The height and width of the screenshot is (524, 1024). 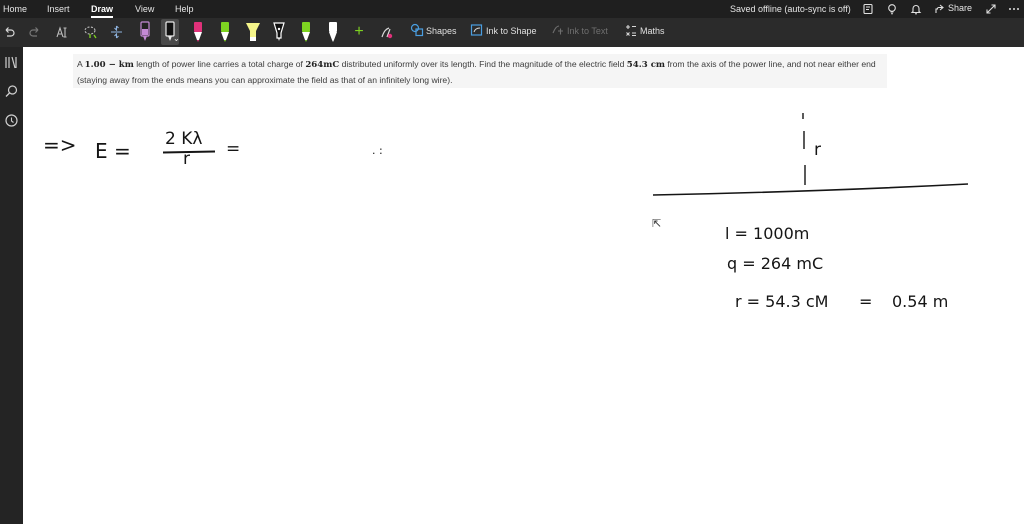 I want to click on shapes-button: Shapes, so click(x=433, y=30).